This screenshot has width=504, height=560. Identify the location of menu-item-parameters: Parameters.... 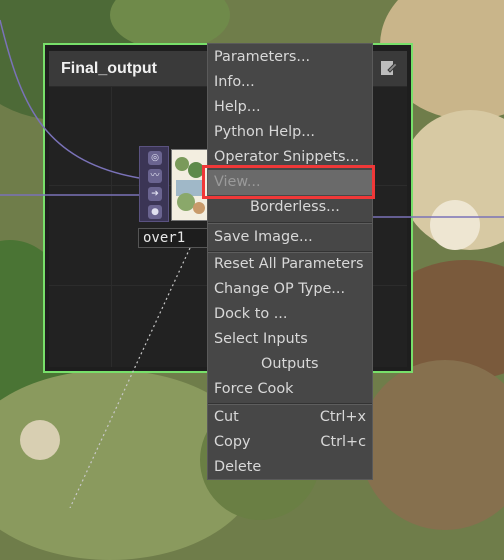
(290, 57).